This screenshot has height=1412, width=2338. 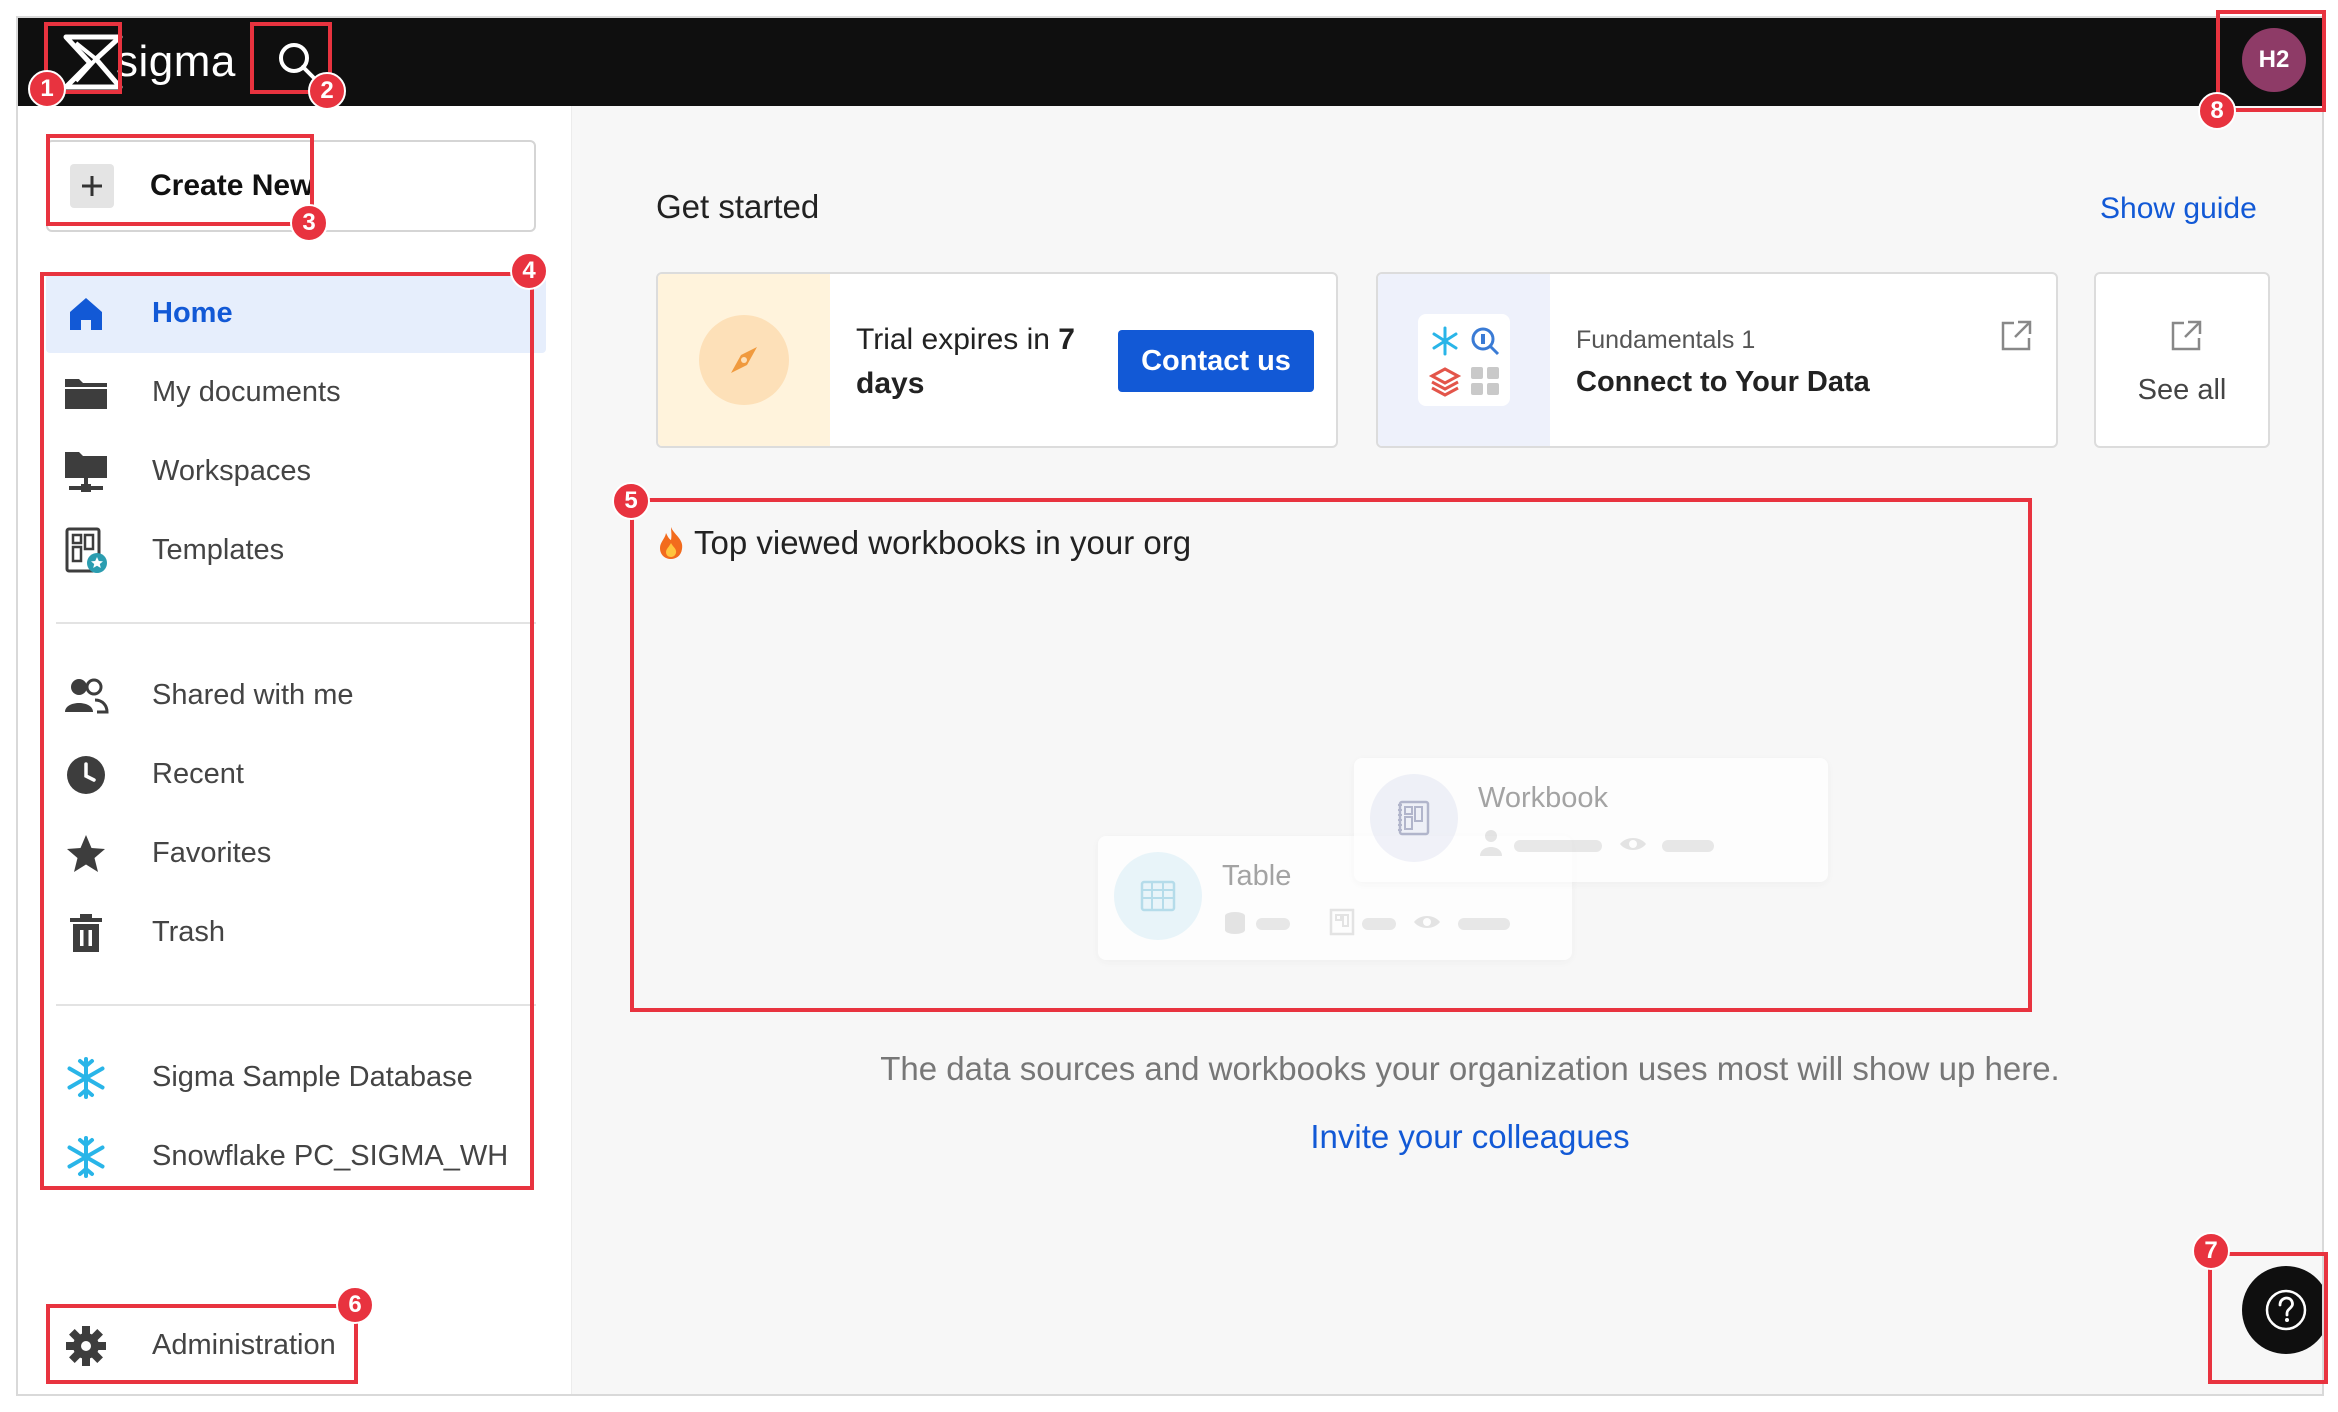 I want to click on sidebar-item-label: Trash, so click(x=189, y=932).